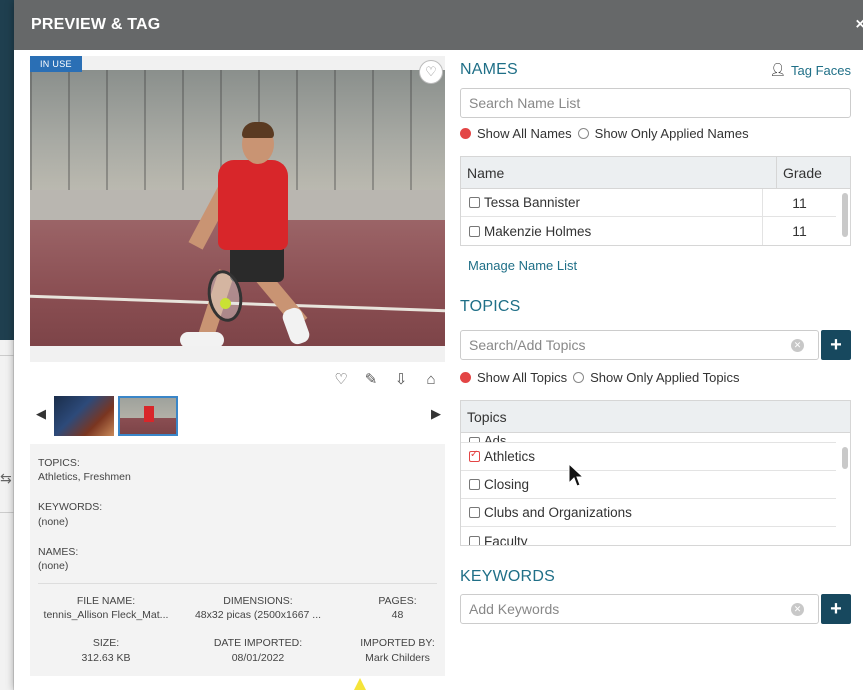 The height and width of the screenshot is (690, 863). I want to click on show-all-topics-radio, so click(465, 377).